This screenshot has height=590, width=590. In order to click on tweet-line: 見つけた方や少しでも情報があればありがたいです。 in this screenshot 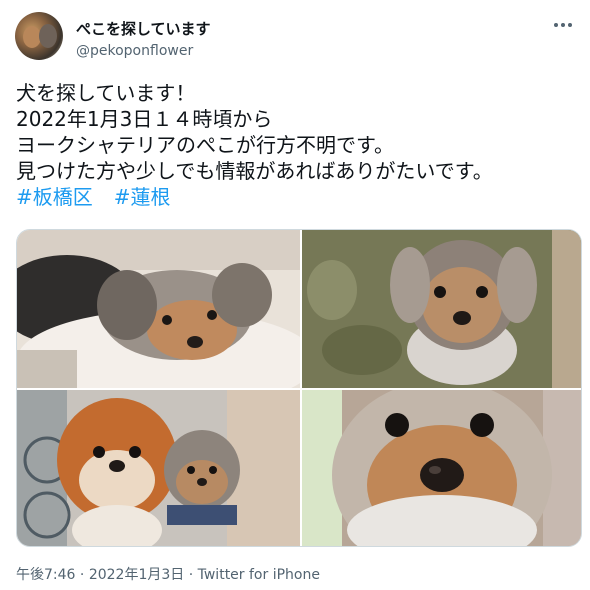, I will do `click(254, 171)`.